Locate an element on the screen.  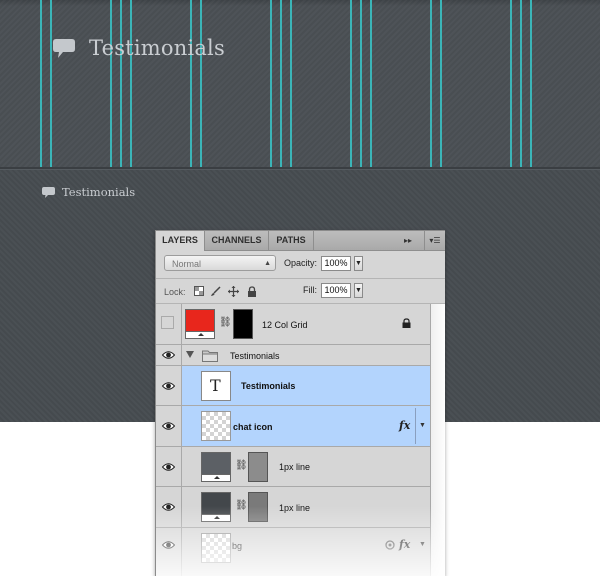
panel-menu-icon: ▾☰ is located at coordinates (434, 240).